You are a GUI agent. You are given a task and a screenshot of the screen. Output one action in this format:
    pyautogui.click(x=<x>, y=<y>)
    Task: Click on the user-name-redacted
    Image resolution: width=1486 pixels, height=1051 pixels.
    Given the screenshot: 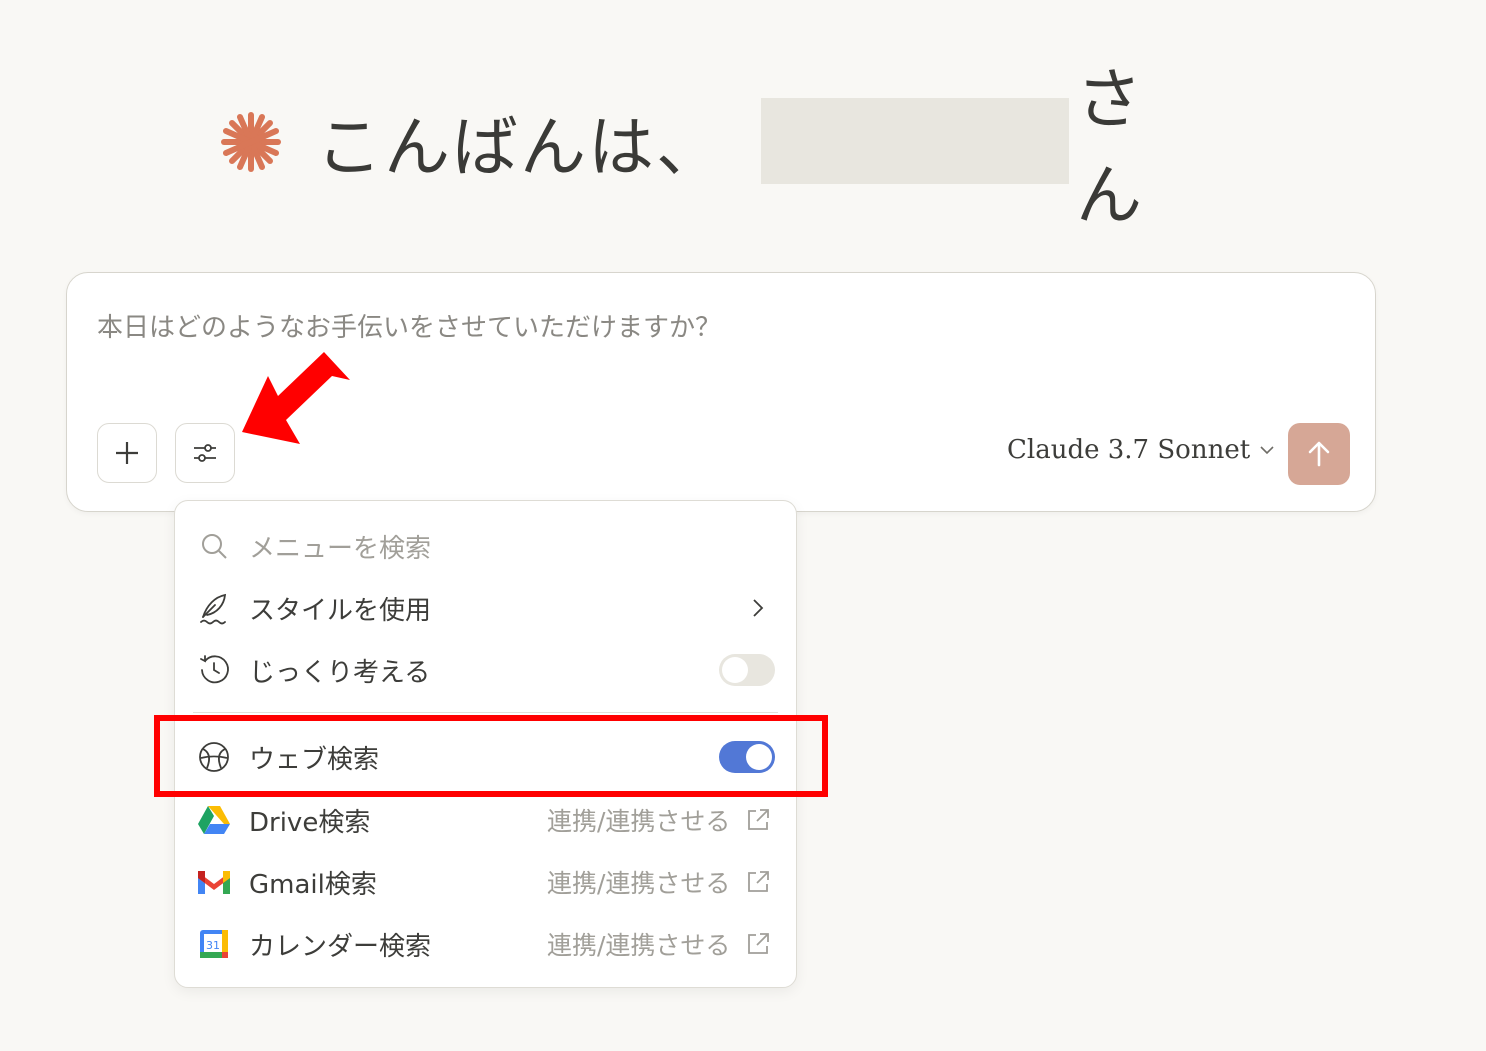 What is the action you would take?
    pyautogui.click(x=915, y=141)
    